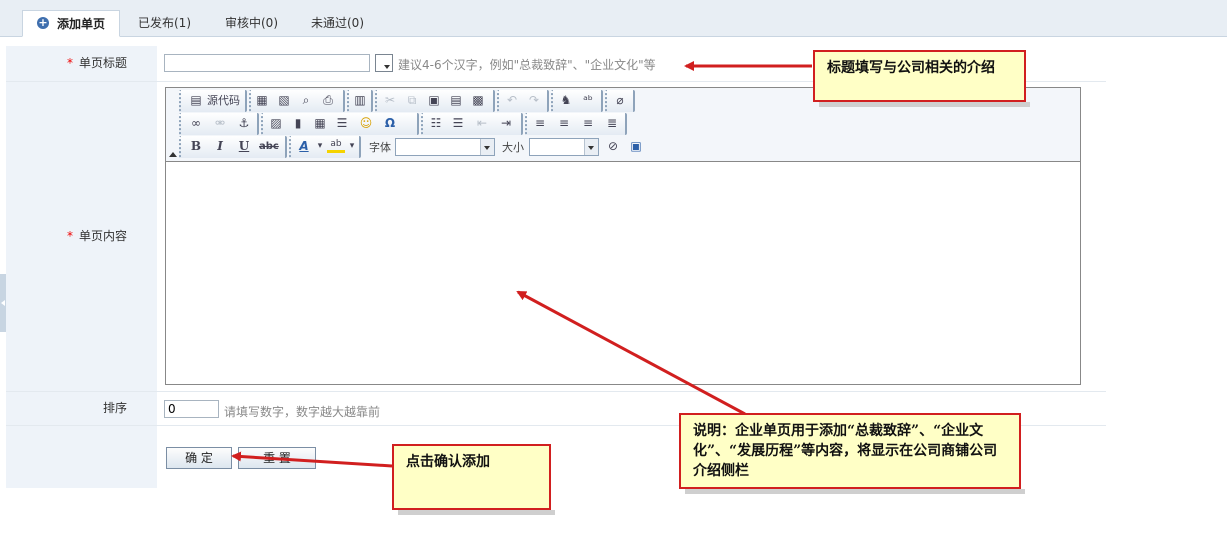 Image resolution: width=1227 pixels, height=542 pixels. What do you see at coordinates (262, 100) in the screenshot?
I see `new-page-icon: ▦` at bounding box center [262, 100].